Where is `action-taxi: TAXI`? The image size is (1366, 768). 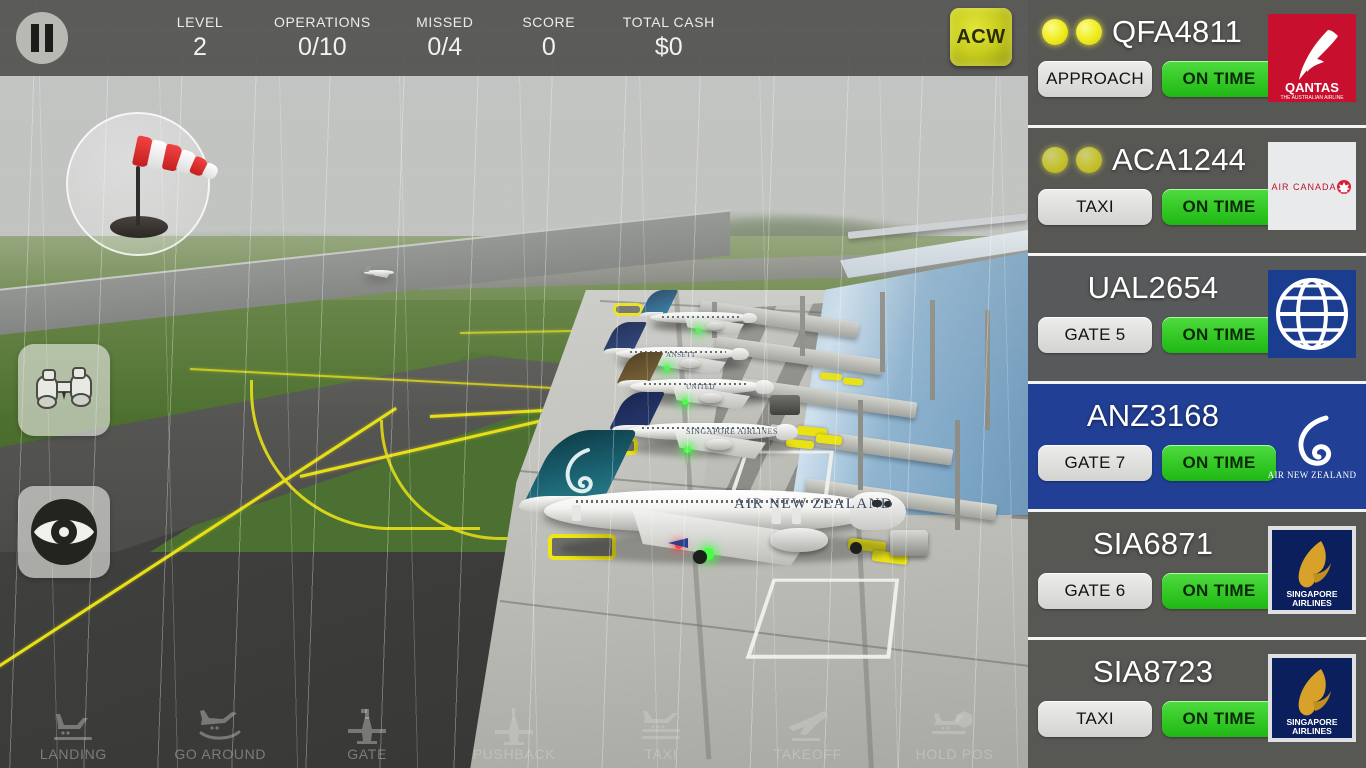 action-taxi: TAXI is located at coordinates (660, 733).